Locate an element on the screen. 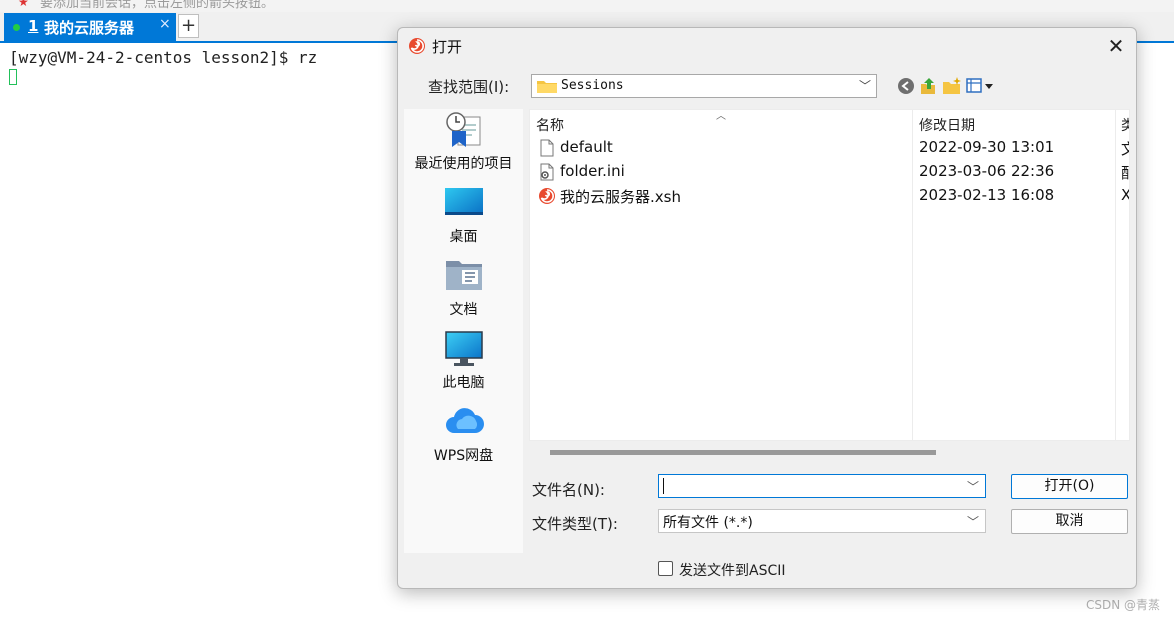  send-ascii-checkbox is located at coordinates (665, 568).